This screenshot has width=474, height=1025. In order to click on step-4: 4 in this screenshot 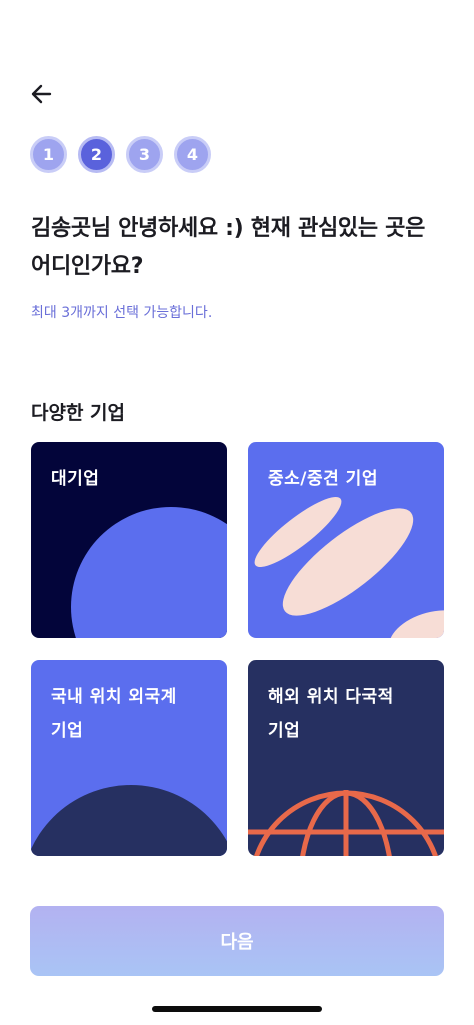, I will do `click(192, 154)`.